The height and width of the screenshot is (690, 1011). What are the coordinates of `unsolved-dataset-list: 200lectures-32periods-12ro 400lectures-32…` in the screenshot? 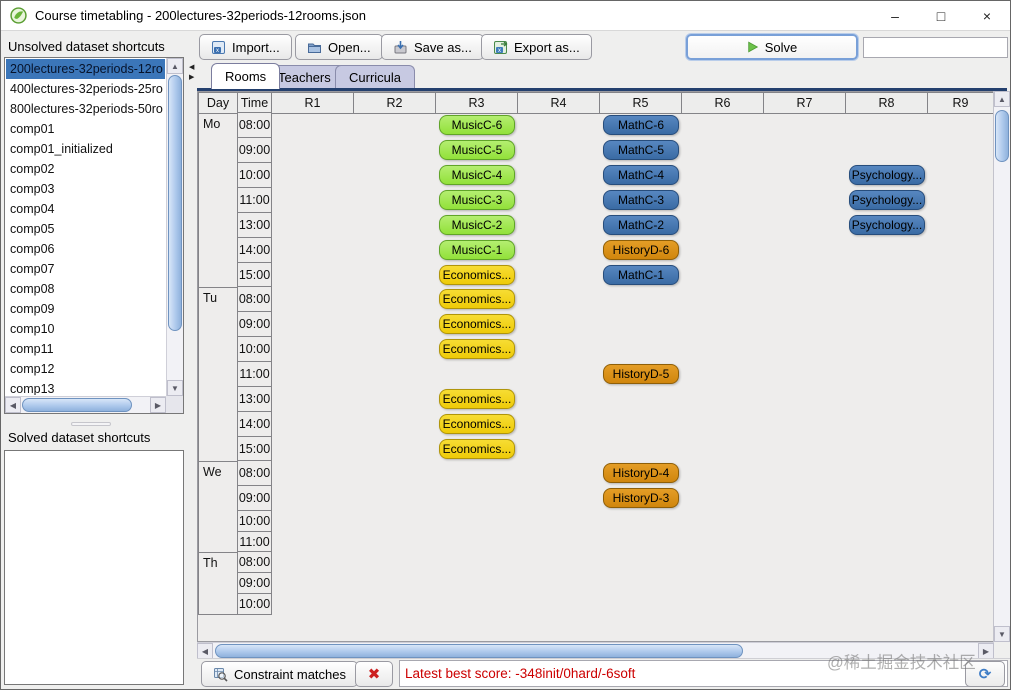 It's located at (85, 227).